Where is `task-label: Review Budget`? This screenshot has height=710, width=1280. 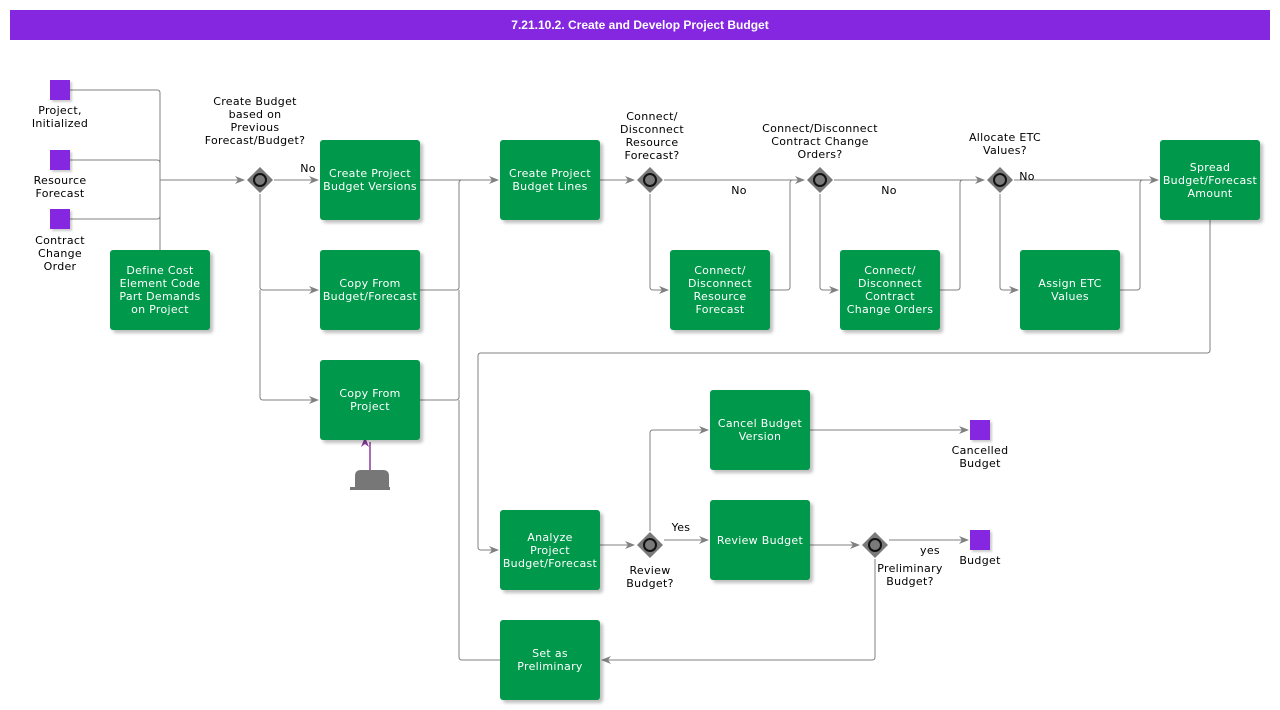 task-label: Review Budget is located at coordinates (760, 540).